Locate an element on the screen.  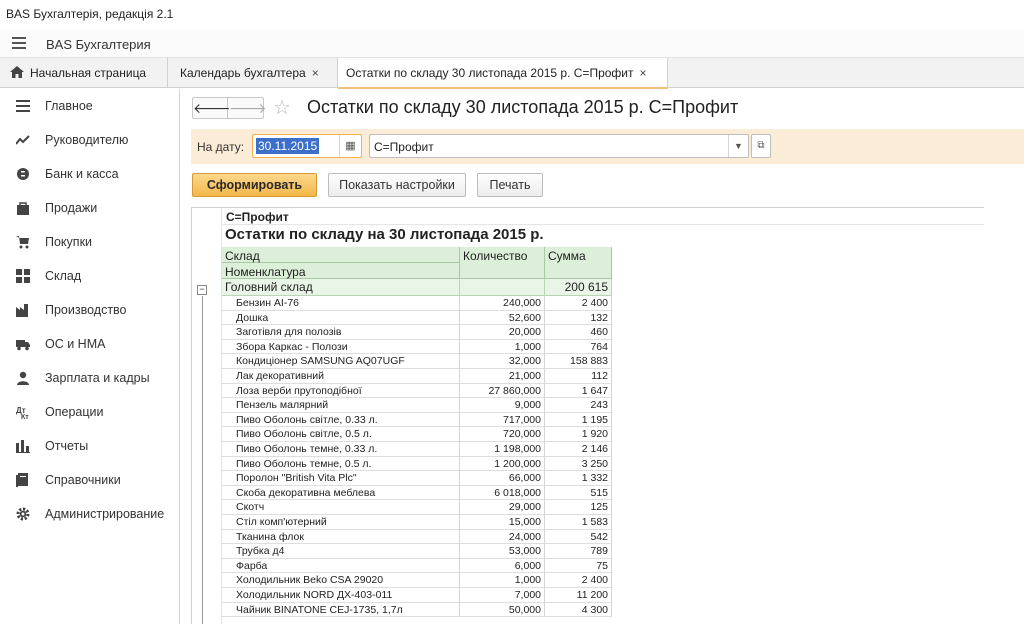
quantity-cell: 720,000 is located at coordinates (502, 434).